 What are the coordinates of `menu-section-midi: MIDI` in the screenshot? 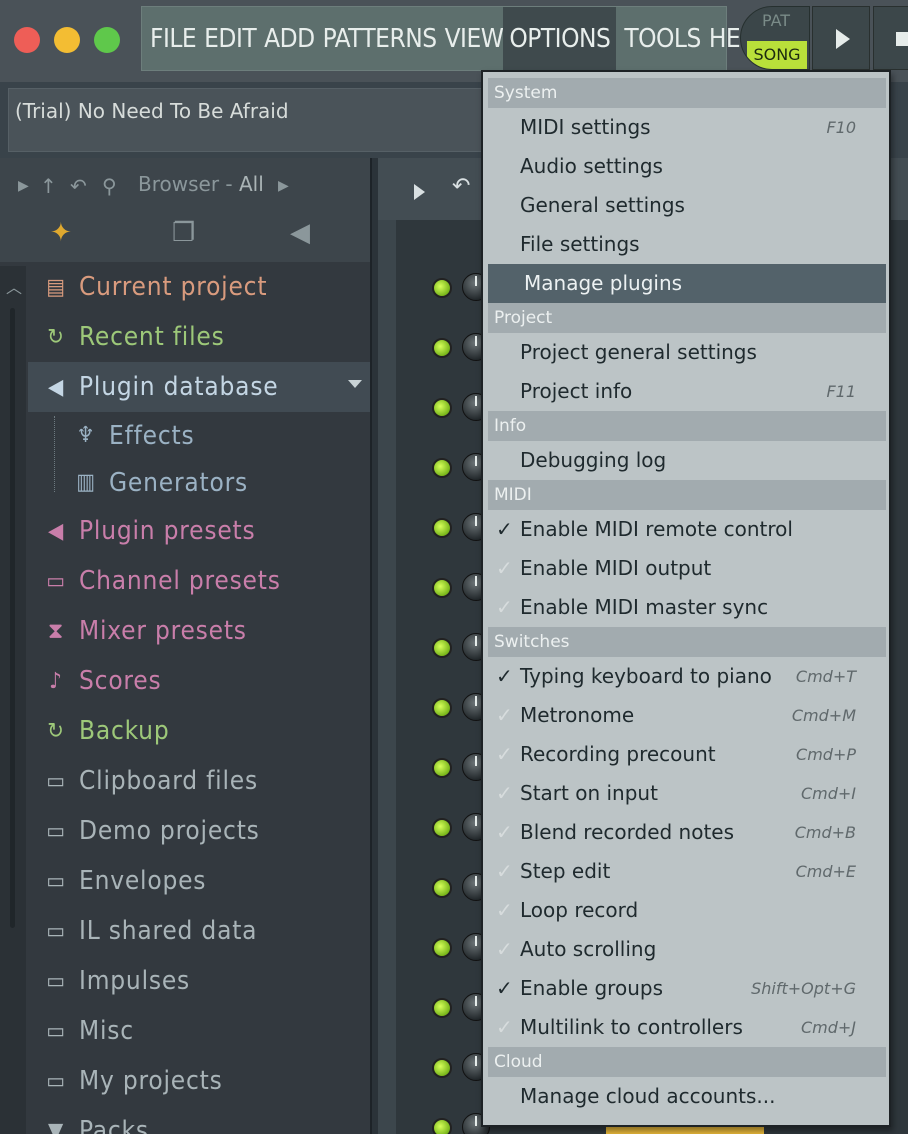 It's located at (687, 495).